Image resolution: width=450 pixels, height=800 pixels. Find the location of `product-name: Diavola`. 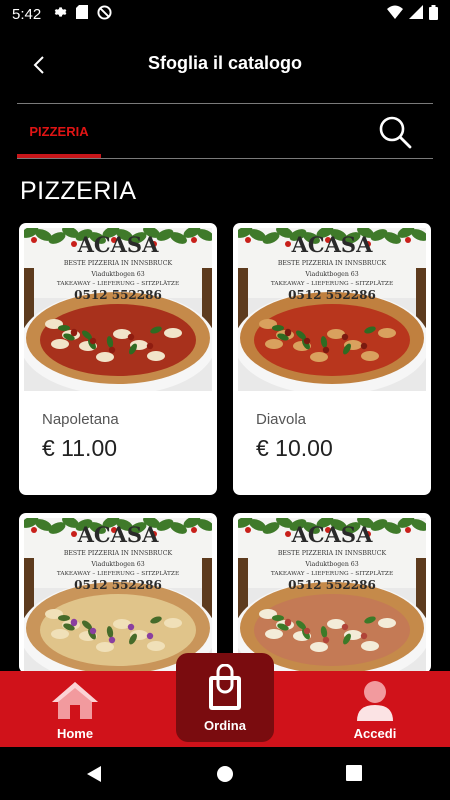

product-name: Diavola is located at coordinates (281, 419).